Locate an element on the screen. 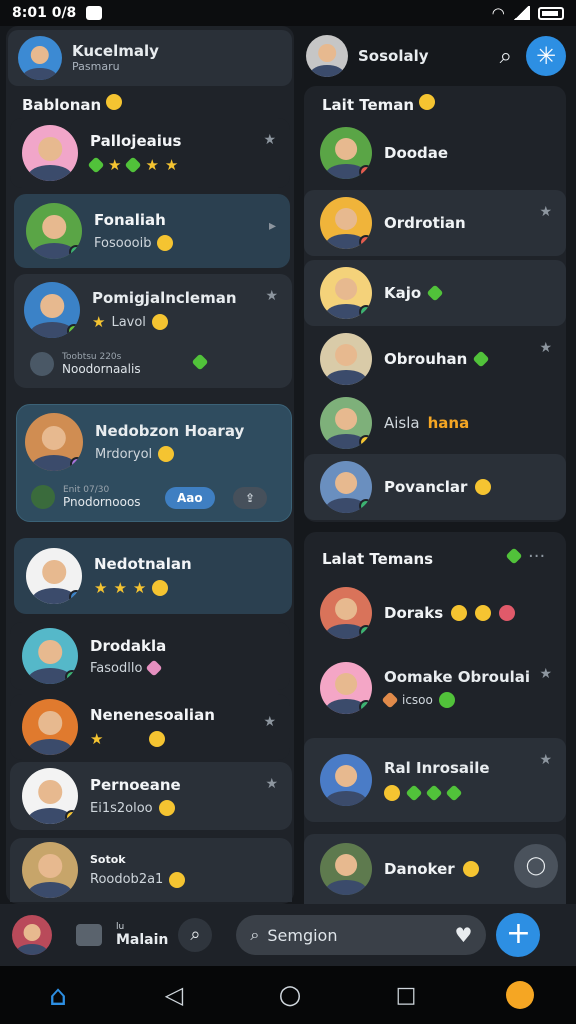 This screenshot has height=1024, width=576. more-icon: ▸ is located at coordinates (272, 226).